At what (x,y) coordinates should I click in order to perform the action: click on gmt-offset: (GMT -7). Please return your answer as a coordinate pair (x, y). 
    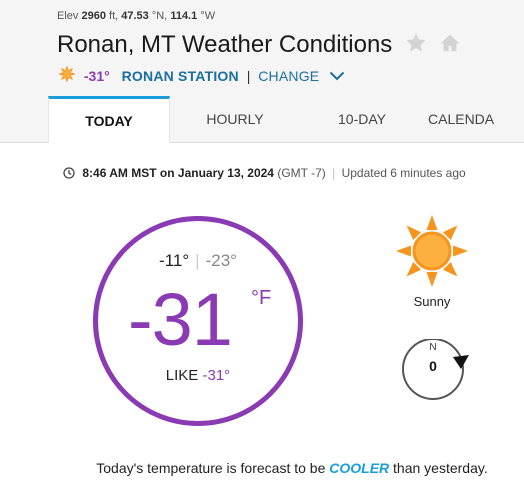
    Looking at the image, I should click on (301, 173).